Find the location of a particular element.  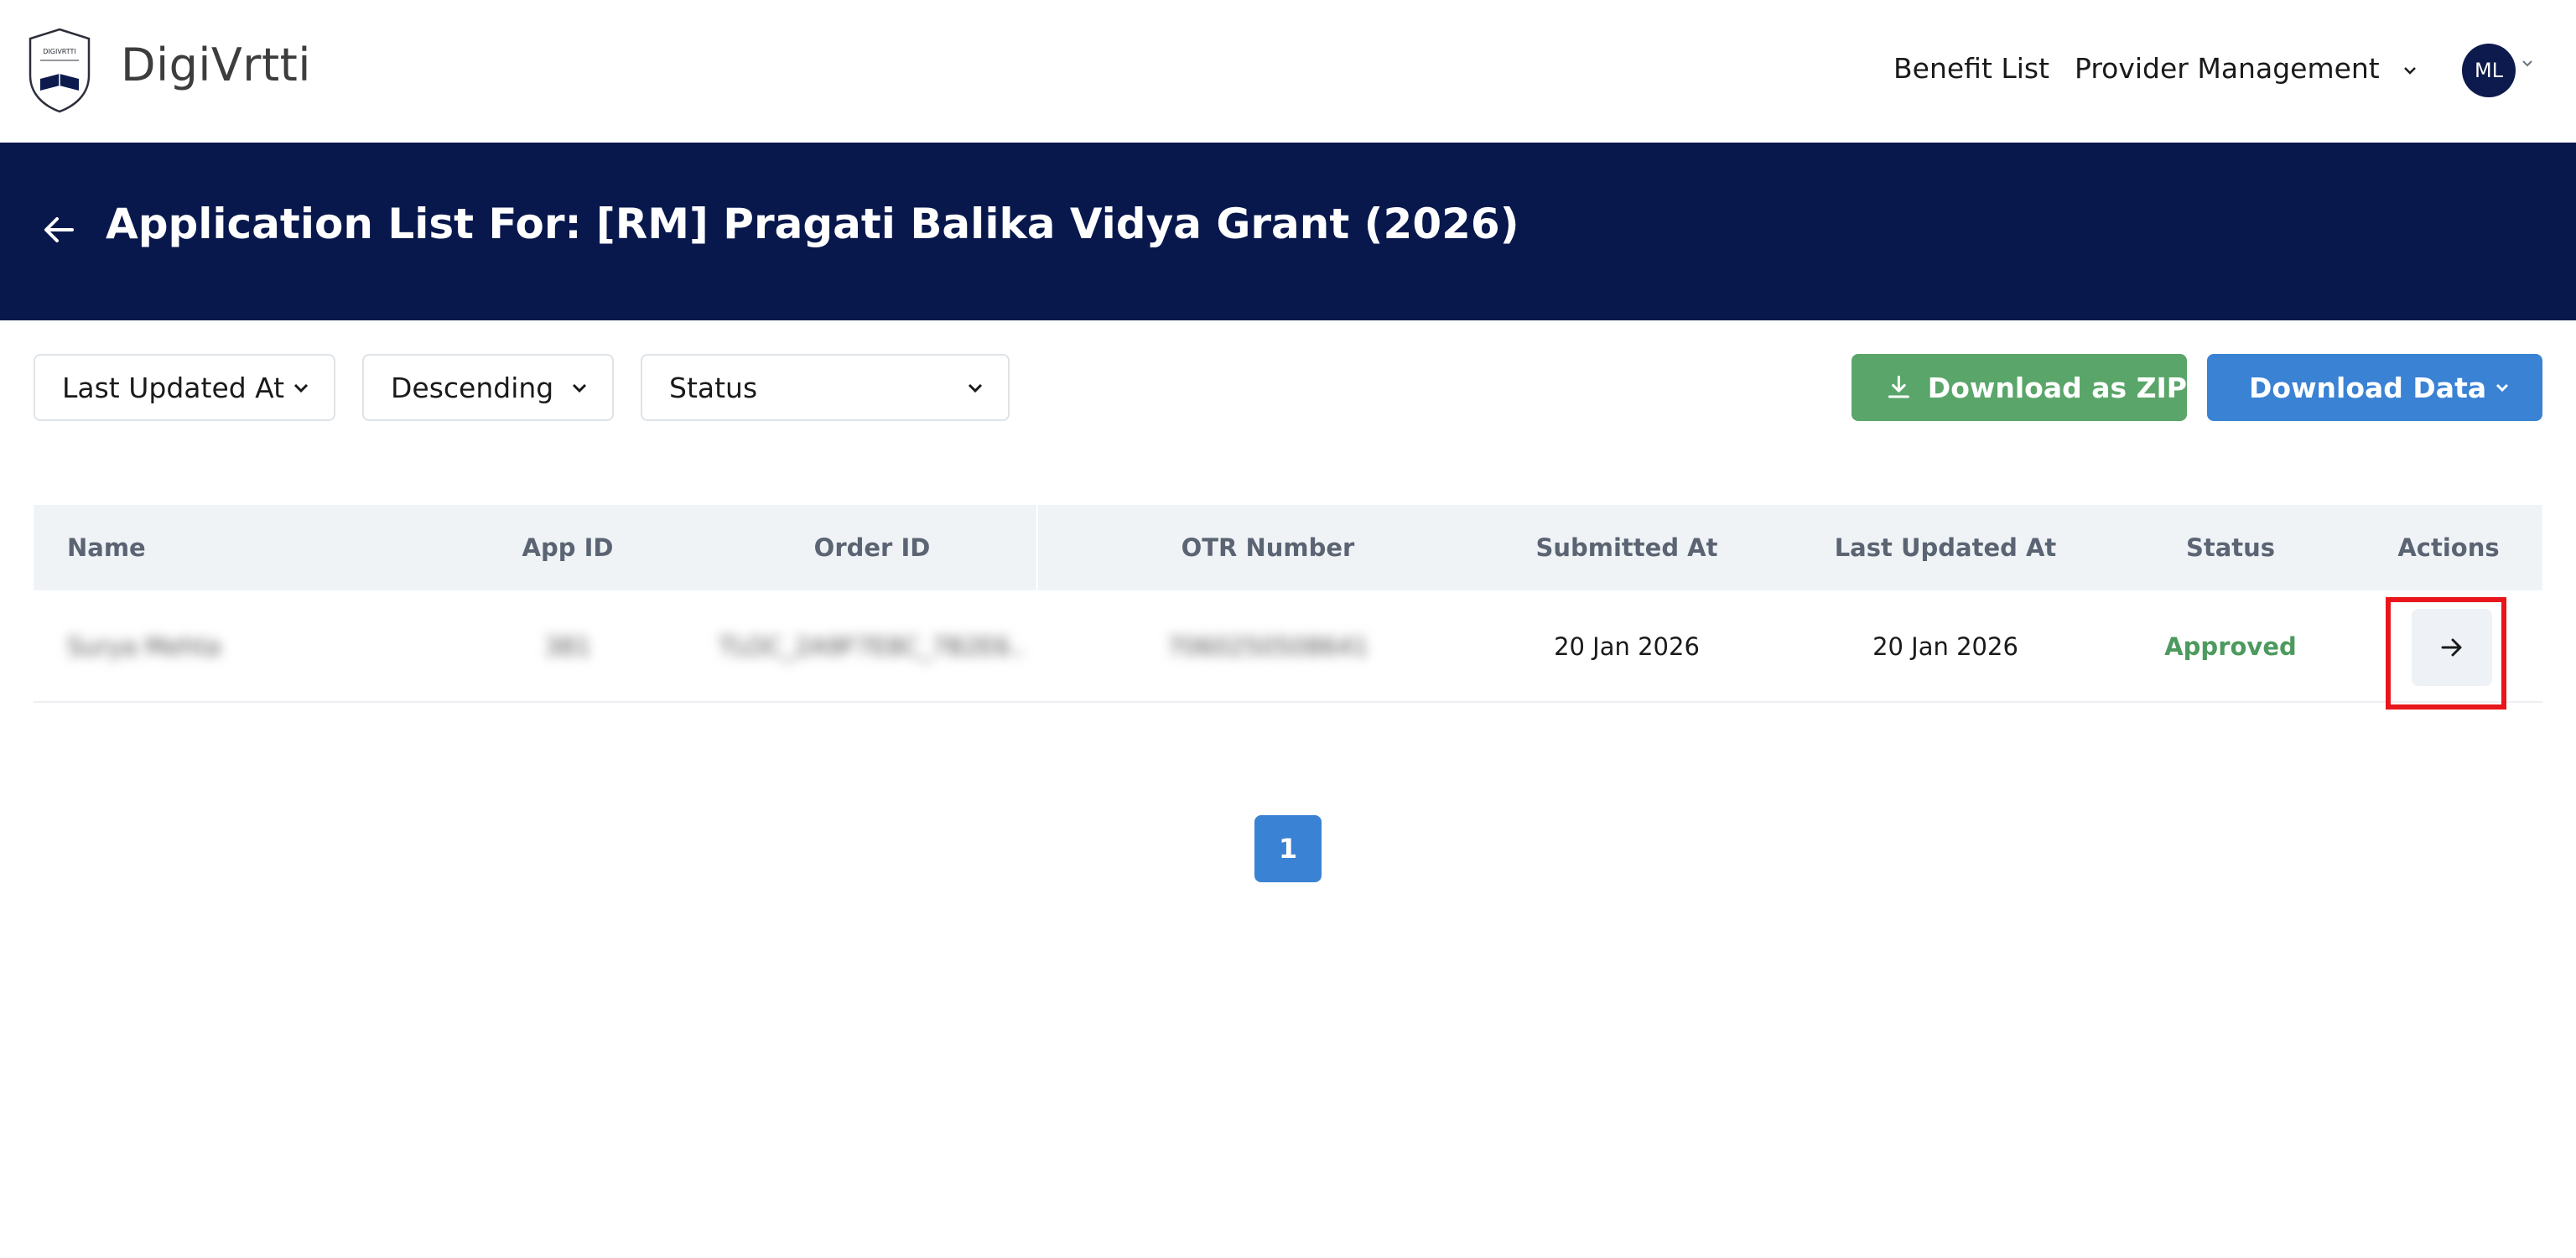

view-application-button is located at coordinates (2452, 647).